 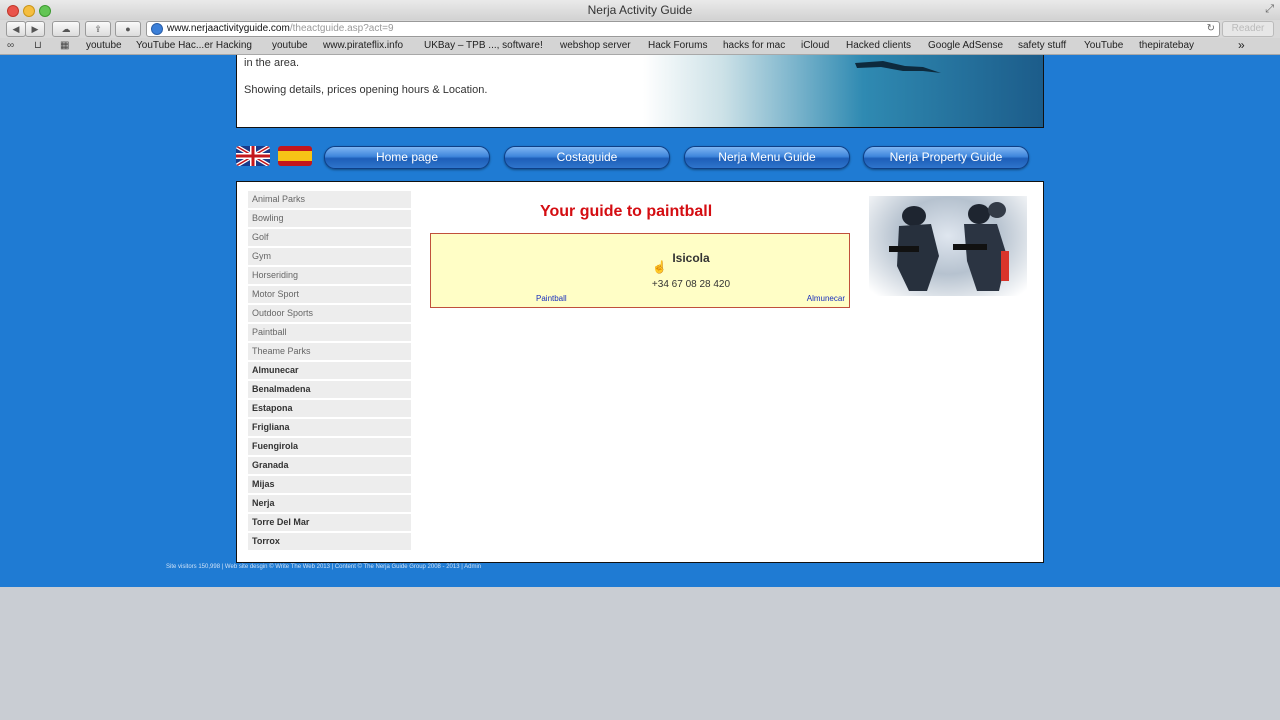 What do you see at coordinates (329, 446) in the screenshot?
I see `sidebar-town-fuengirola: Fuengirola` at bounding box center [329, 446].